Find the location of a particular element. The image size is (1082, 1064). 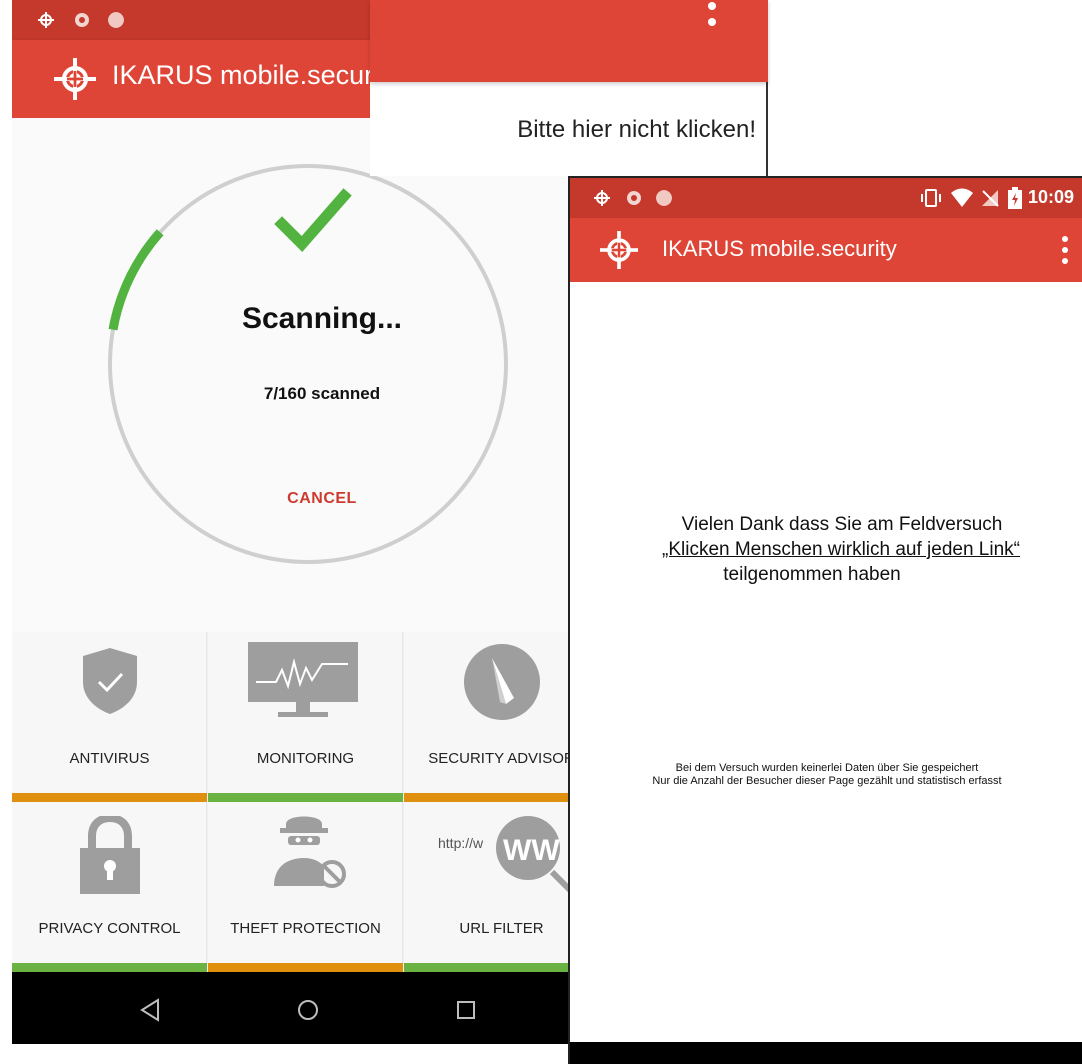

browser-toolbar is located at coordinates (569, 41).